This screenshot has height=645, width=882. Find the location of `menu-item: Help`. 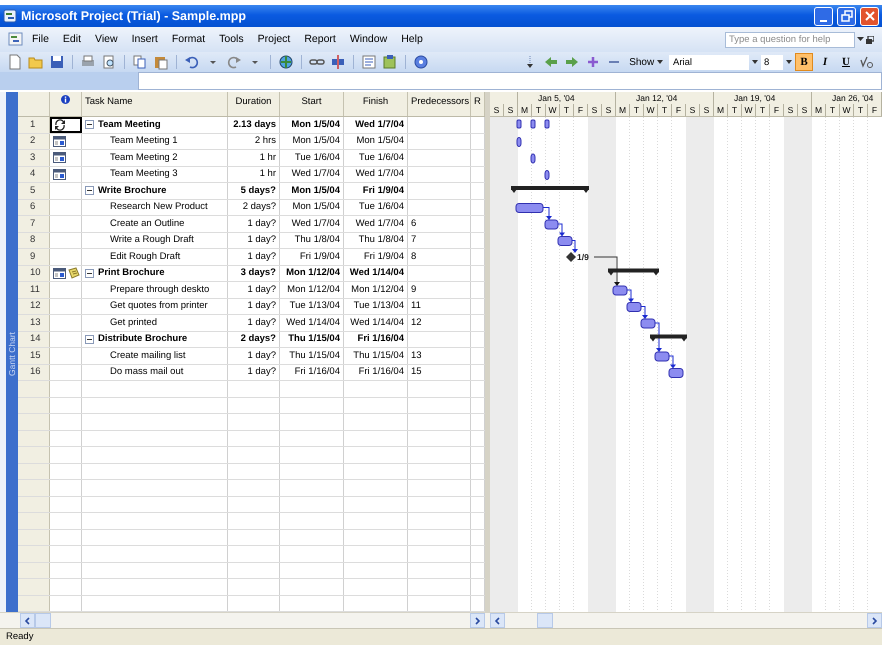

menu-item: Help is located at coordinates (412, 39).